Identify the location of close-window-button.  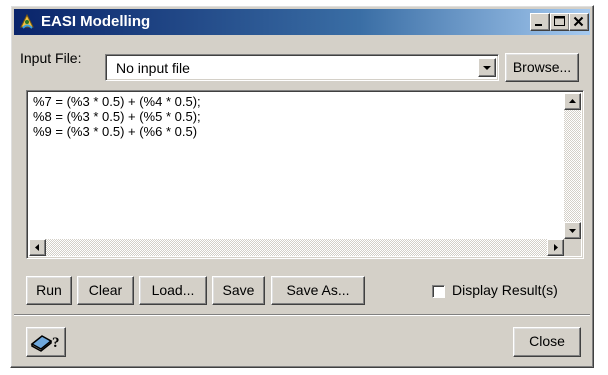
(579, 22).